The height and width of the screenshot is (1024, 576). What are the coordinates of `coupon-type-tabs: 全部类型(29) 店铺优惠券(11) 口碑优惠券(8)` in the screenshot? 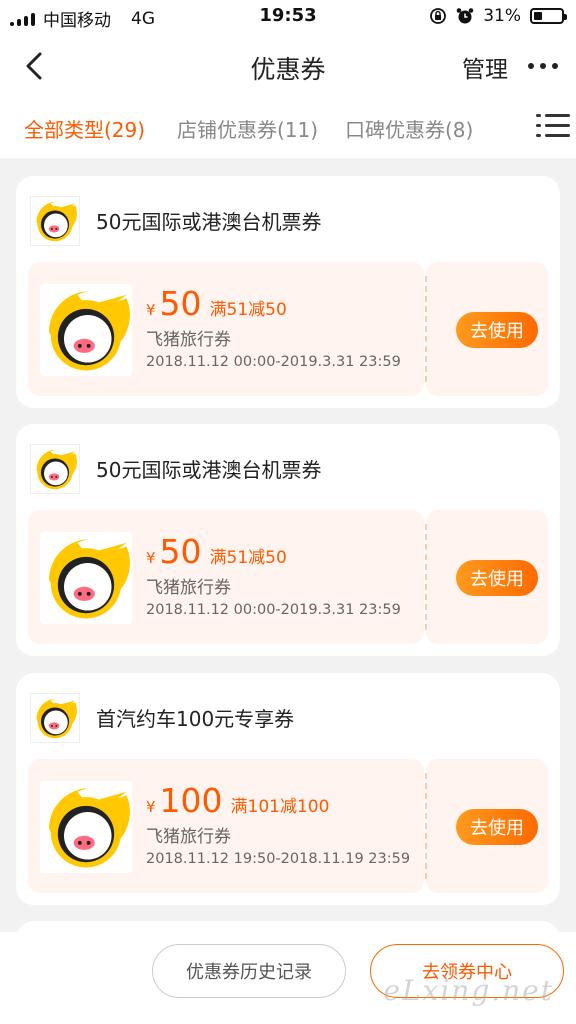 It's located at (288, 128).